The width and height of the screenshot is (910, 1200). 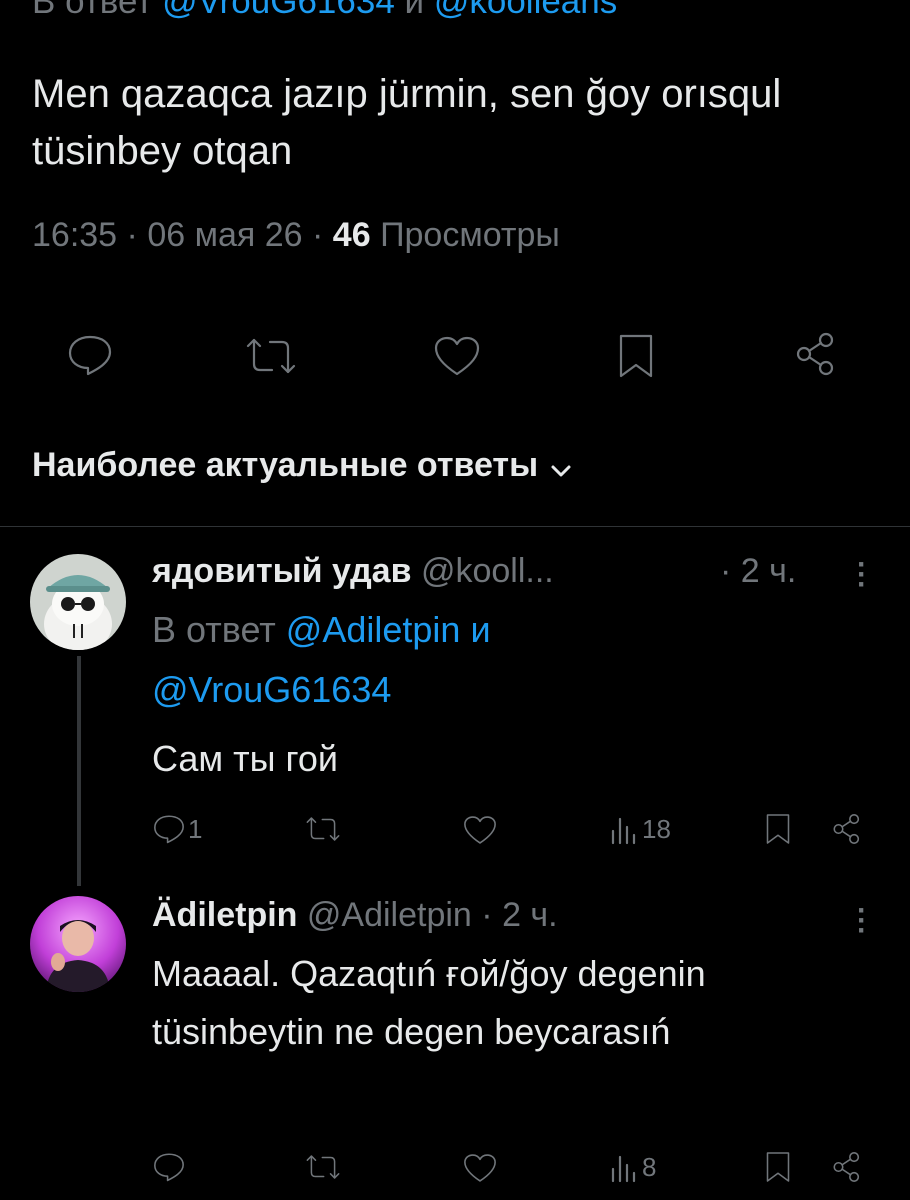 What do you see at coordinates (455, 526) in the screenshot?
I see `section-divider` at bounding box center [455, 526].